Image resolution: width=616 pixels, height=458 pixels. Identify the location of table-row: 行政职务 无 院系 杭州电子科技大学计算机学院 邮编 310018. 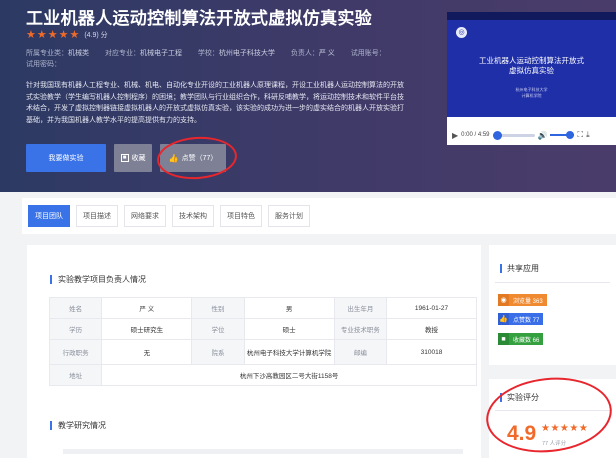
(263, 352).